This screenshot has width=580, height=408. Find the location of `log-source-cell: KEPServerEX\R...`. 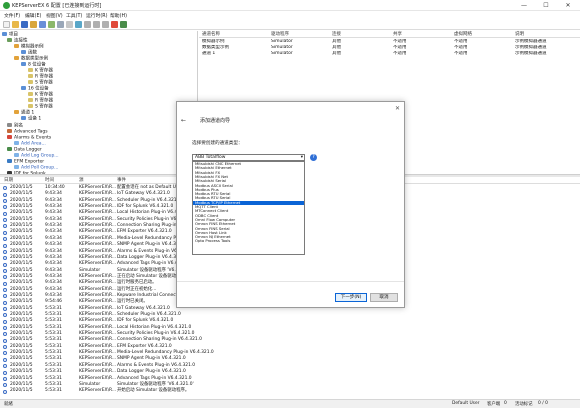

log-source-cell: KEPServerEX\R... is located at coordinates (98, 391).